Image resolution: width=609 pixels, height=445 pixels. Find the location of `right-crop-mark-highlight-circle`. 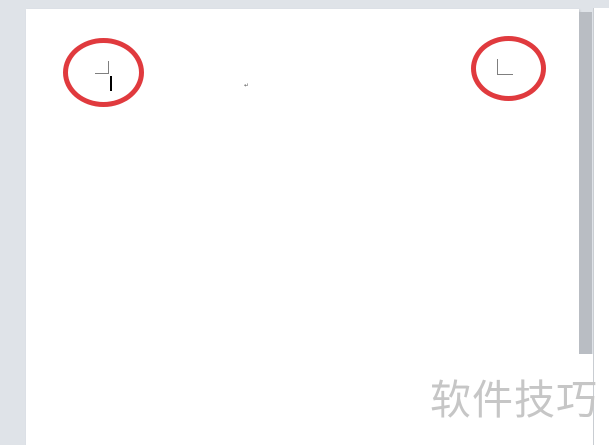

right-crop-mark-highlight-circle is located at coordinates (508, 68).